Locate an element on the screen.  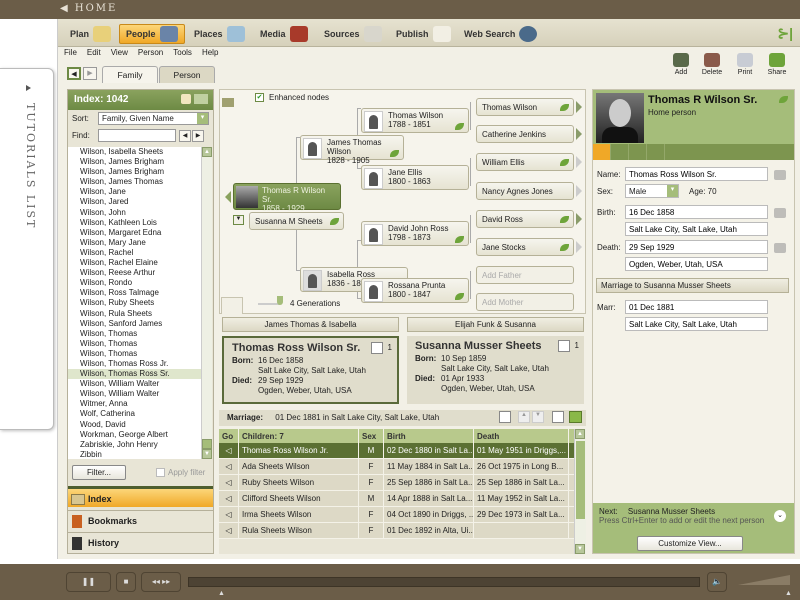
marriage-date-field is located at coordinates (696, 307).